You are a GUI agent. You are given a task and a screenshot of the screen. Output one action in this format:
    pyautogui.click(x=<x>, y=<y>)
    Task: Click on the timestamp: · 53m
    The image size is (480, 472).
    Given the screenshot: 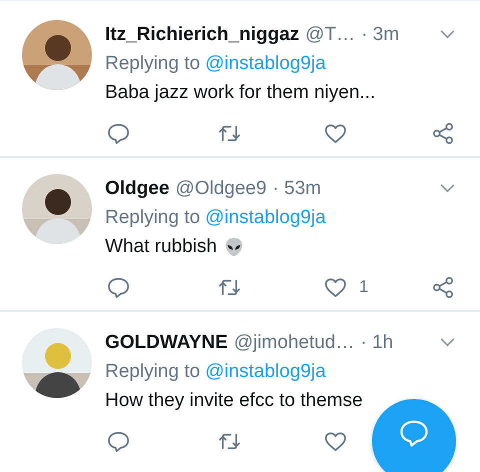 What is the action you would take?
    pyautogui.click(x=297, y=189)
    